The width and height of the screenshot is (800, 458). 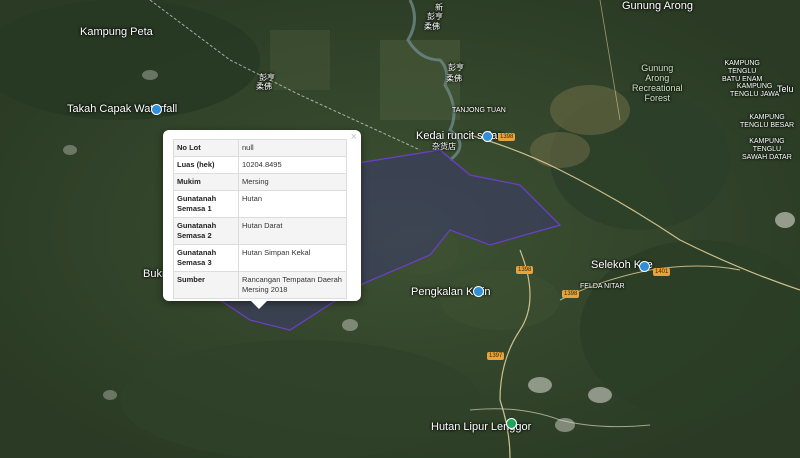 I want to click on place-gunung-arong: Gunung Arong, so click(x=657, y=6).